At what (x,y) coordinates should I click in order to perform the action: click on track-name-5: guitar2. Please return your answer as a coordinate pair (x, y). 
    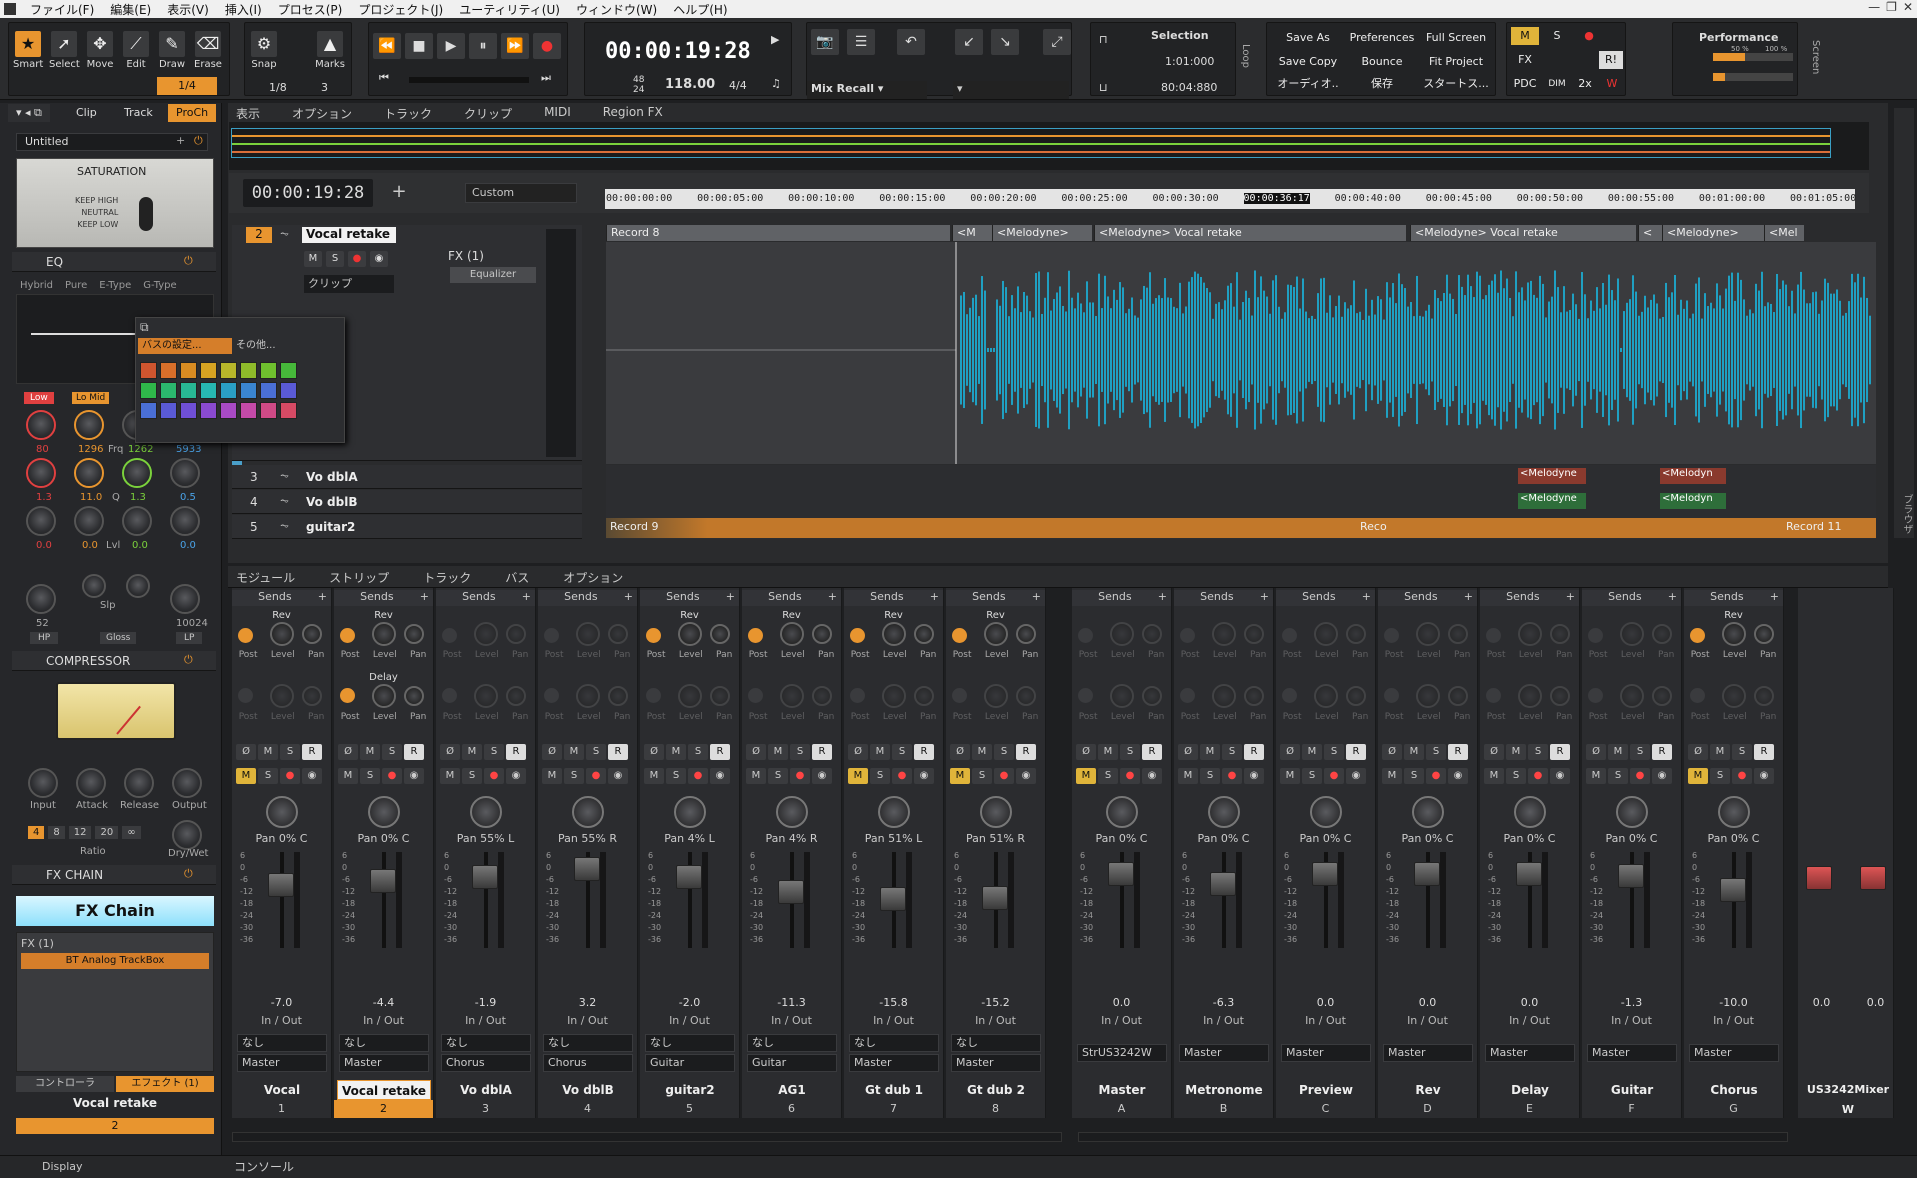
    Looking at the image, I should click on (330, 527).